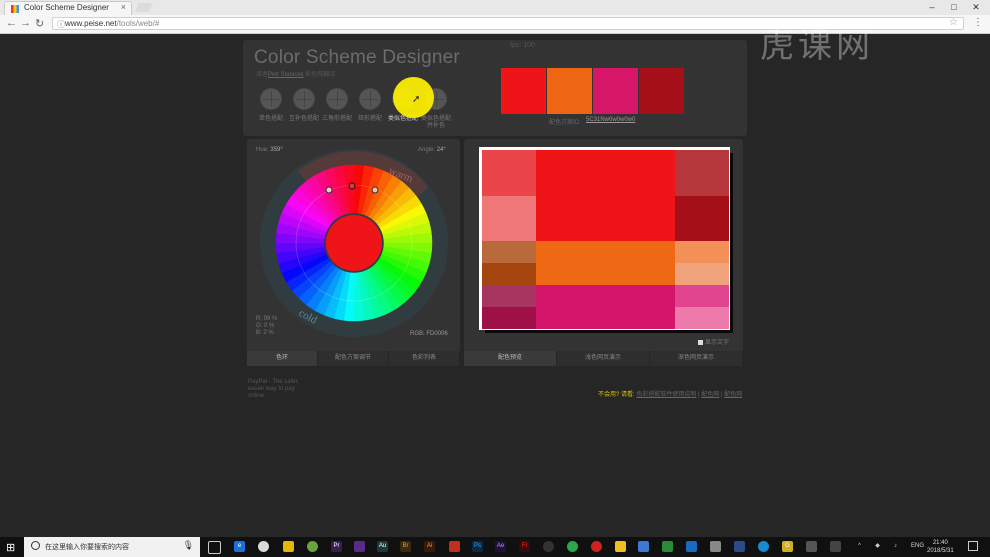  Describe the element at coordinates (288, 546) in the screenshot. I see `file-explorer-icon` at that location.